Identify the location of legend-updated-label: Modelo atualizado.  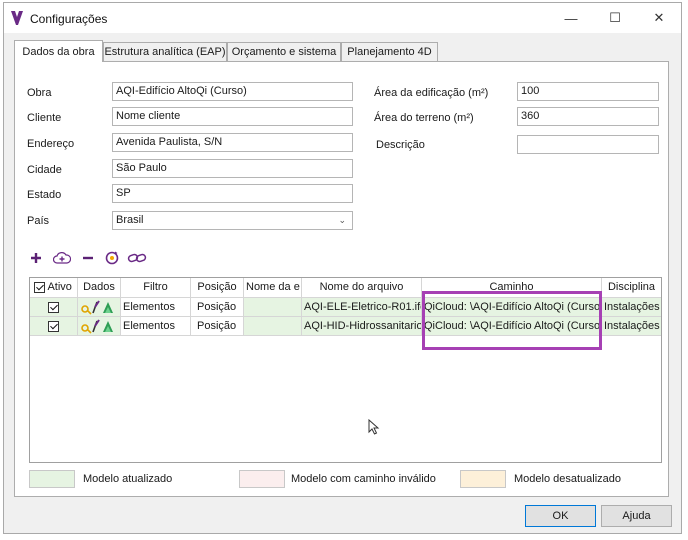
(128, 479).